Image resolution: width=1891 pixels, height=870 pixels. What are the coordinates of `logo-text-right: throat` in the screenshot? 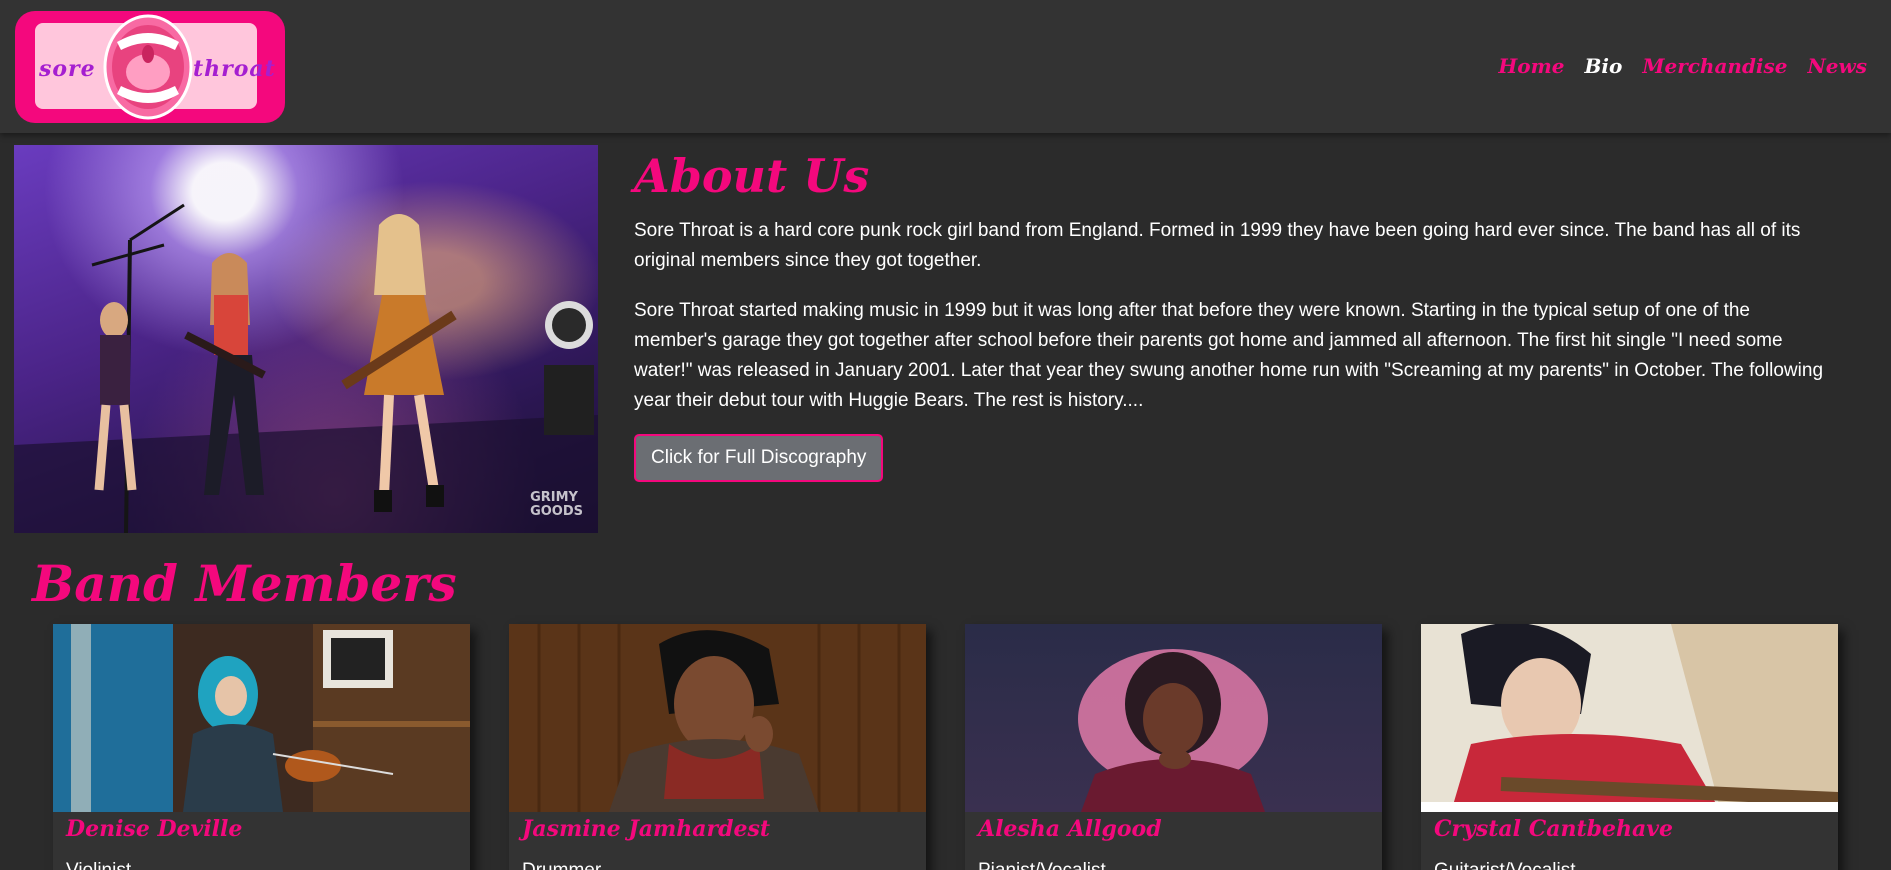 It's located at (234, 69).